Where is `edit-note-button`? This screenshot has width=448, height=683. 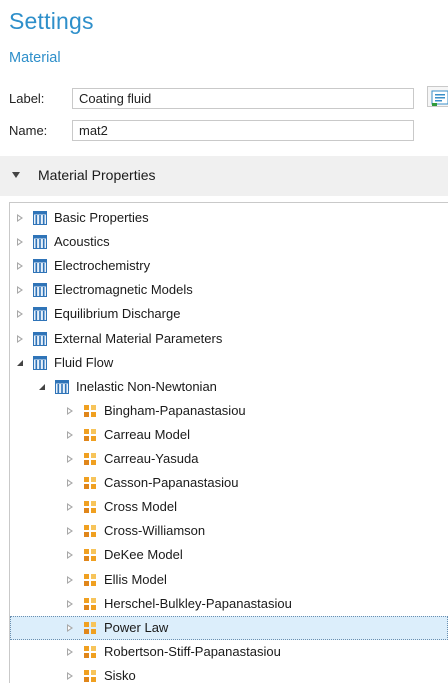
edit-note-button is located at coordinates (437, 96).